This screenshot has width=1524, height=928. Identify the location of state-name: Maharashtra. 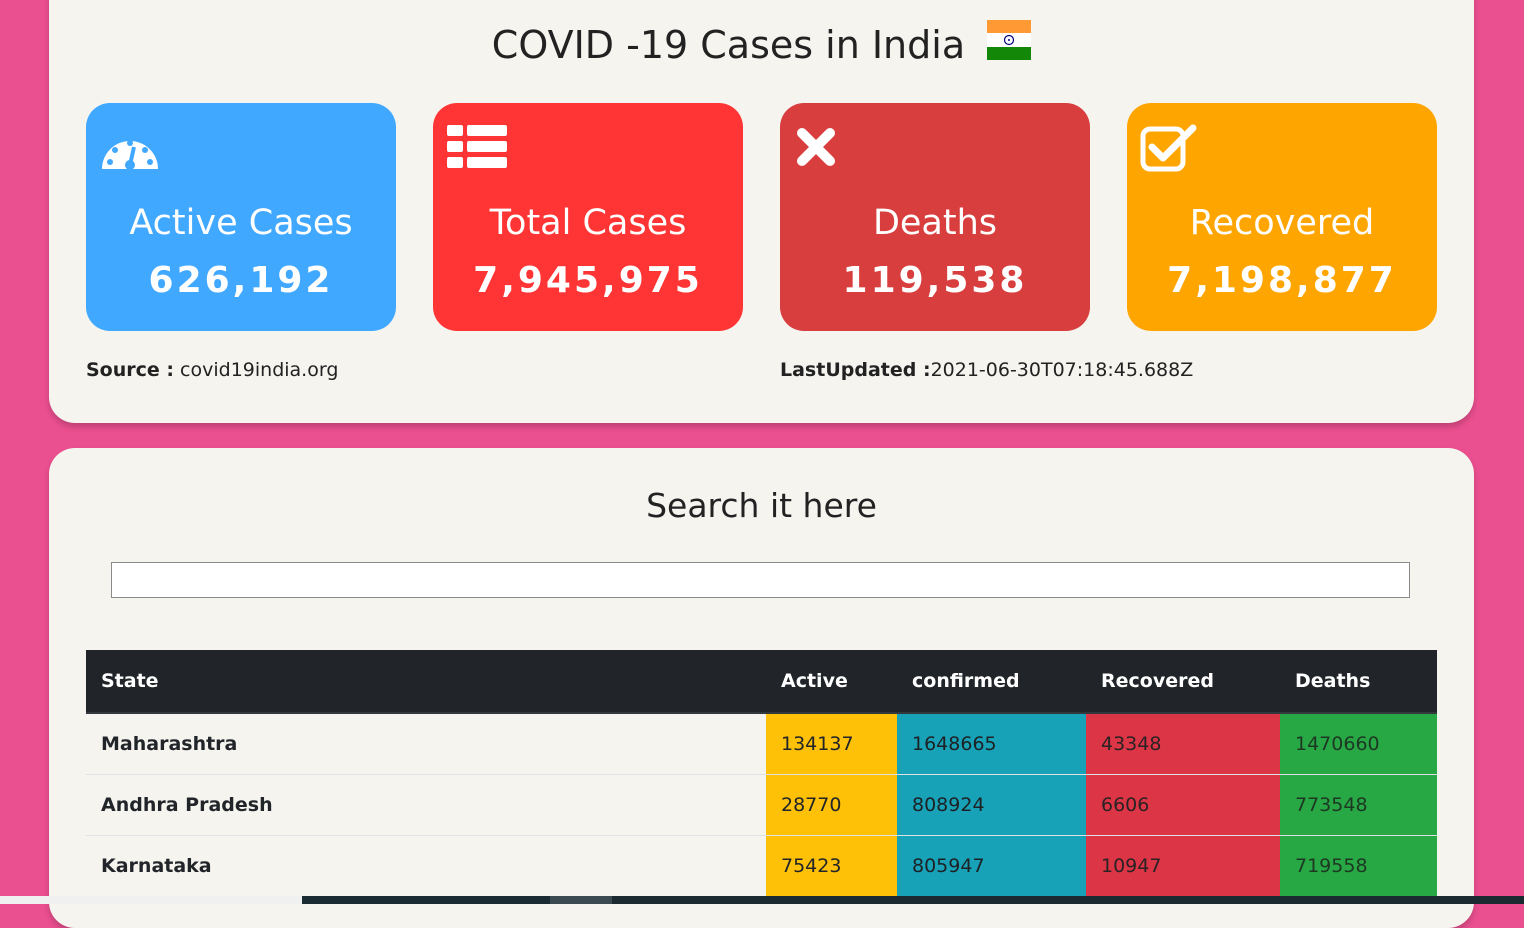
(426, 743).